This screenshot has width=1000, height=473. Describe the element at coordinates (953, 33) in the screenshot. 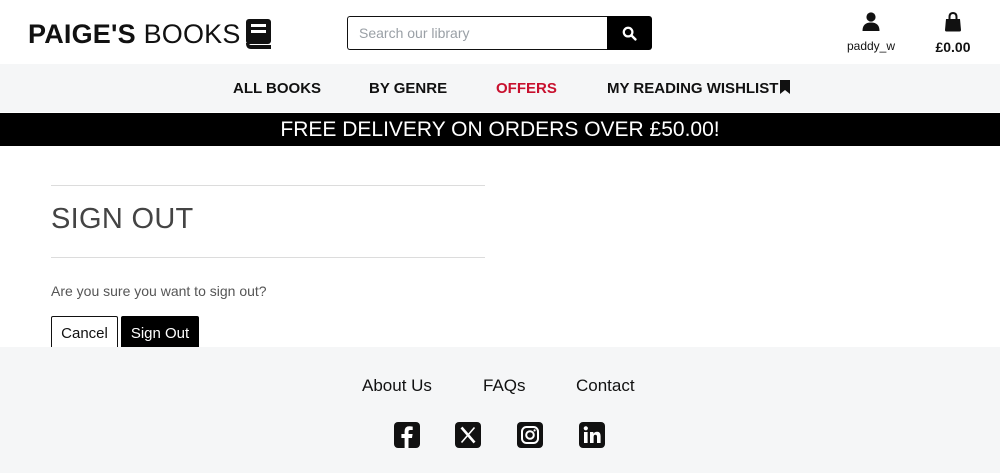

I see `shopping-bag: £0.00` at that location.